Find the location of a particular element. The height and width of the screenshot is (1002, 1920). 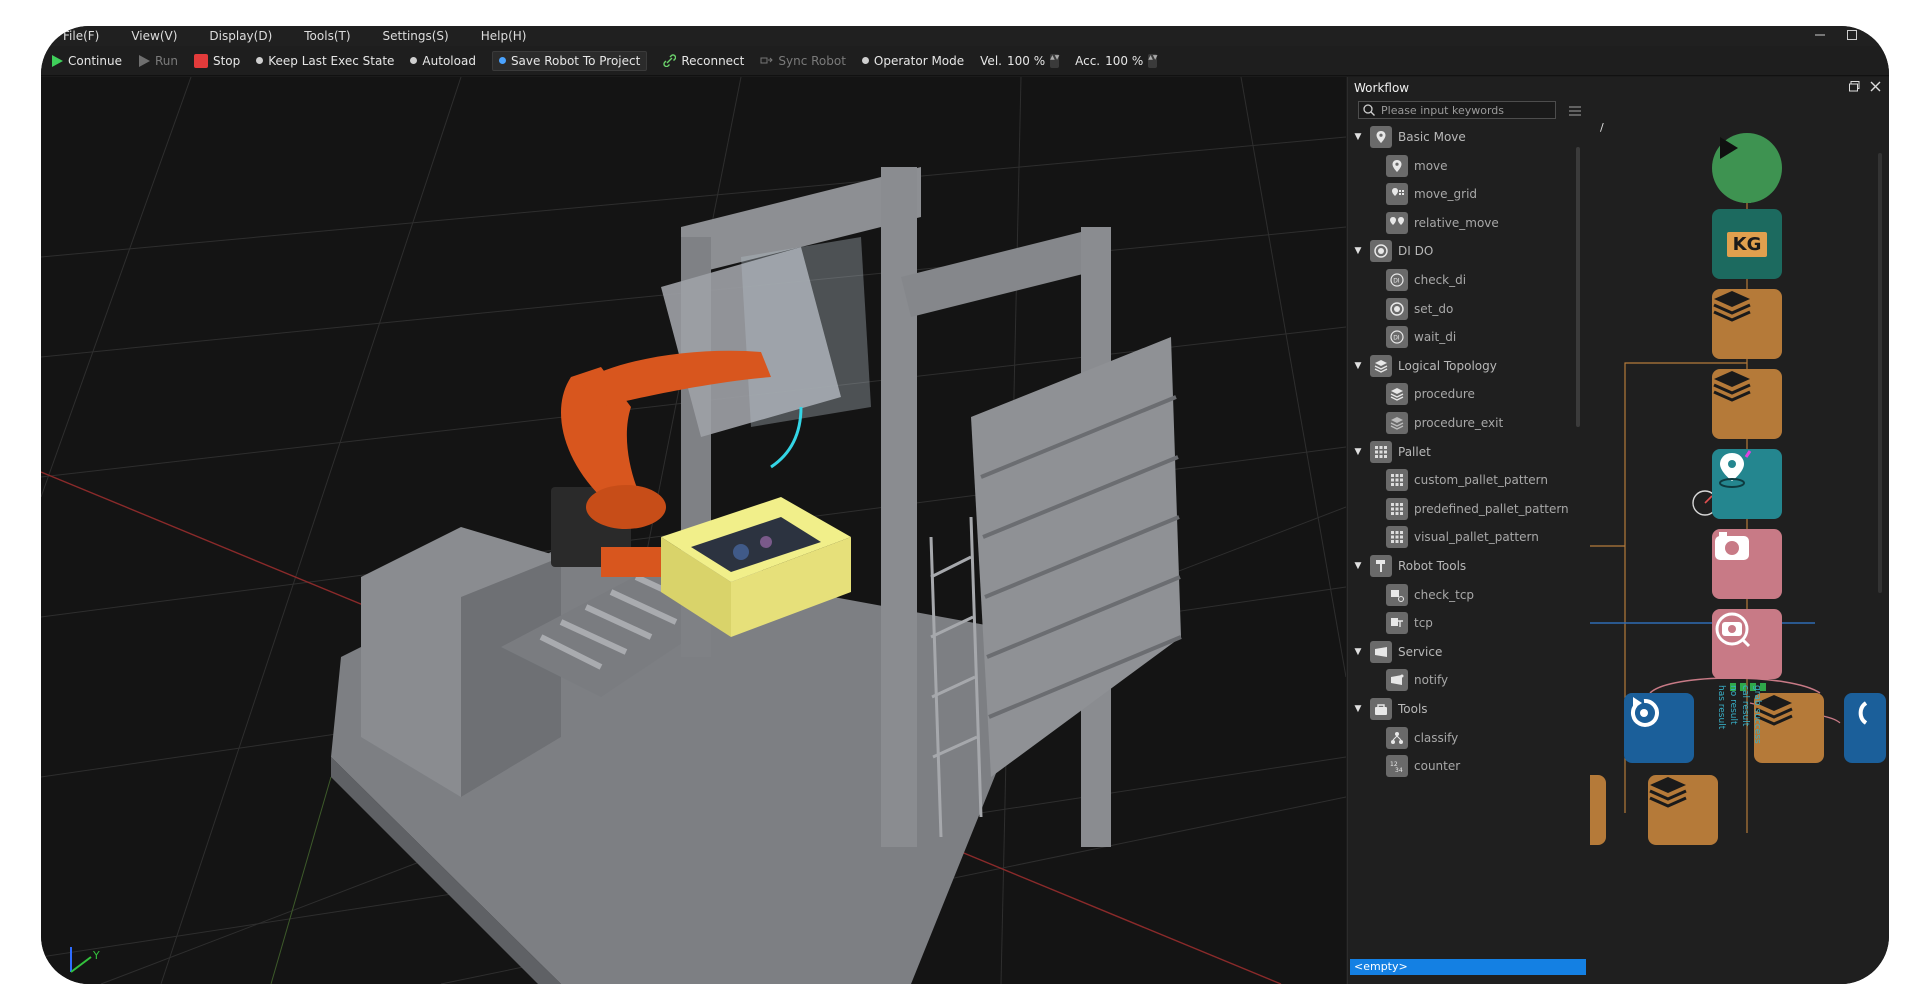

tree-scrollbar is located at coordinates (1578, 287).